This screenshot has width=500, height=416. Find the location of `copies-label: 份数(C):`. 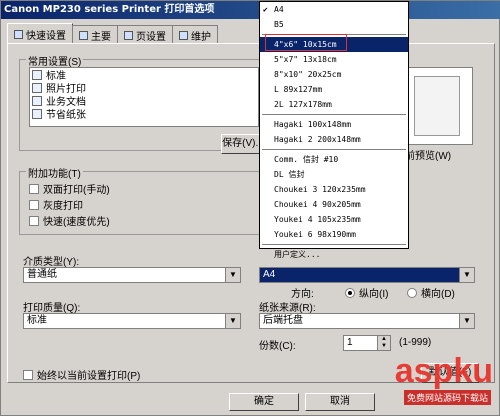

copies-label: 份数(C): is located at coordinates (277, 346).